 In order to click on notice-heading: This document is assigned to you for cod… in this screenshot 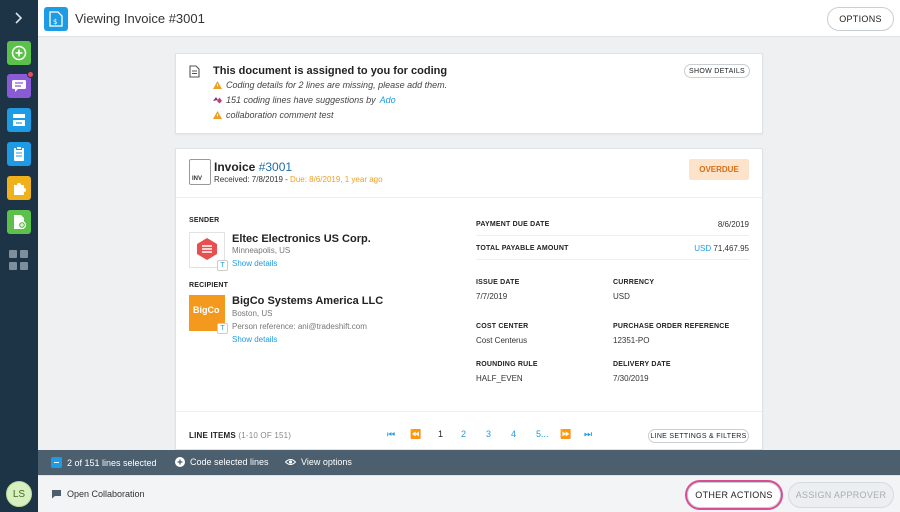, I will do `click(330, 71)`.